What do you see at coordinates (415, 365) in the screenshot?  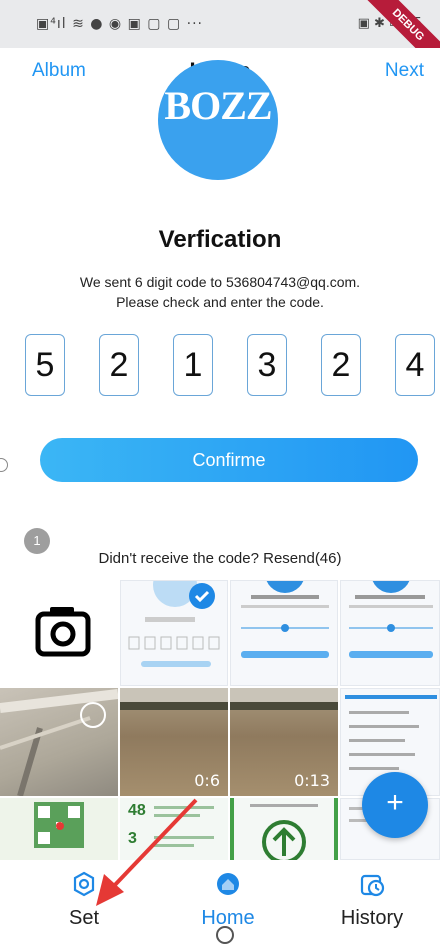 I see `code-digit-6: 4` at bounding box center [415, 365].